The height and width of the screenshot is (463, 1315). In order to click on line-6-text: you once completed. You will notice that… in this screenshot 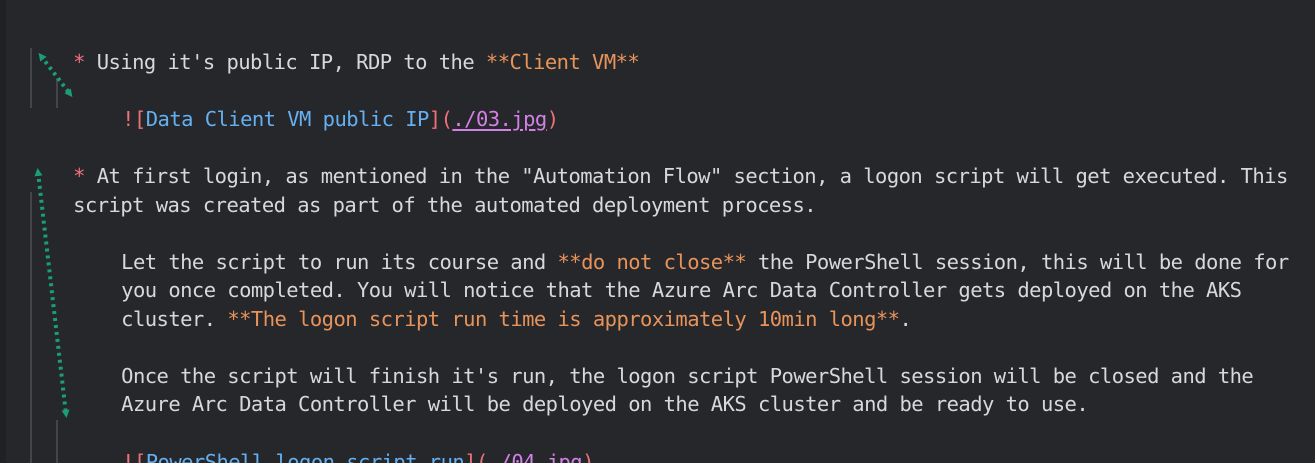, I will do `click(658, 275)`.